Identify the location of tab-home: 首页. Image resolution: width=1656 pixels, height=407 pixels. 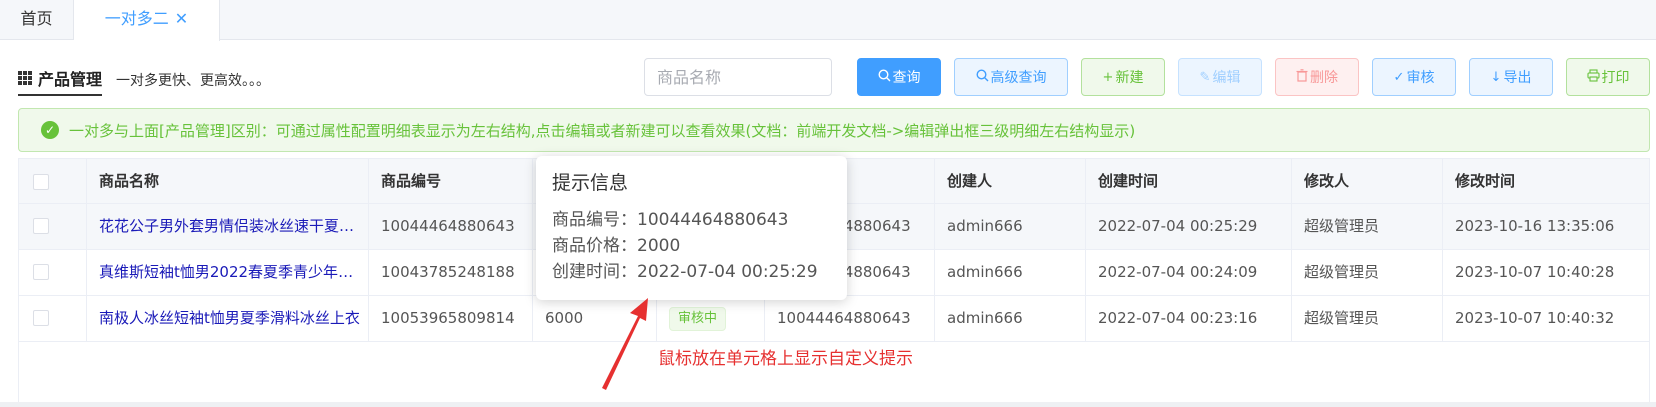
(37, 20).